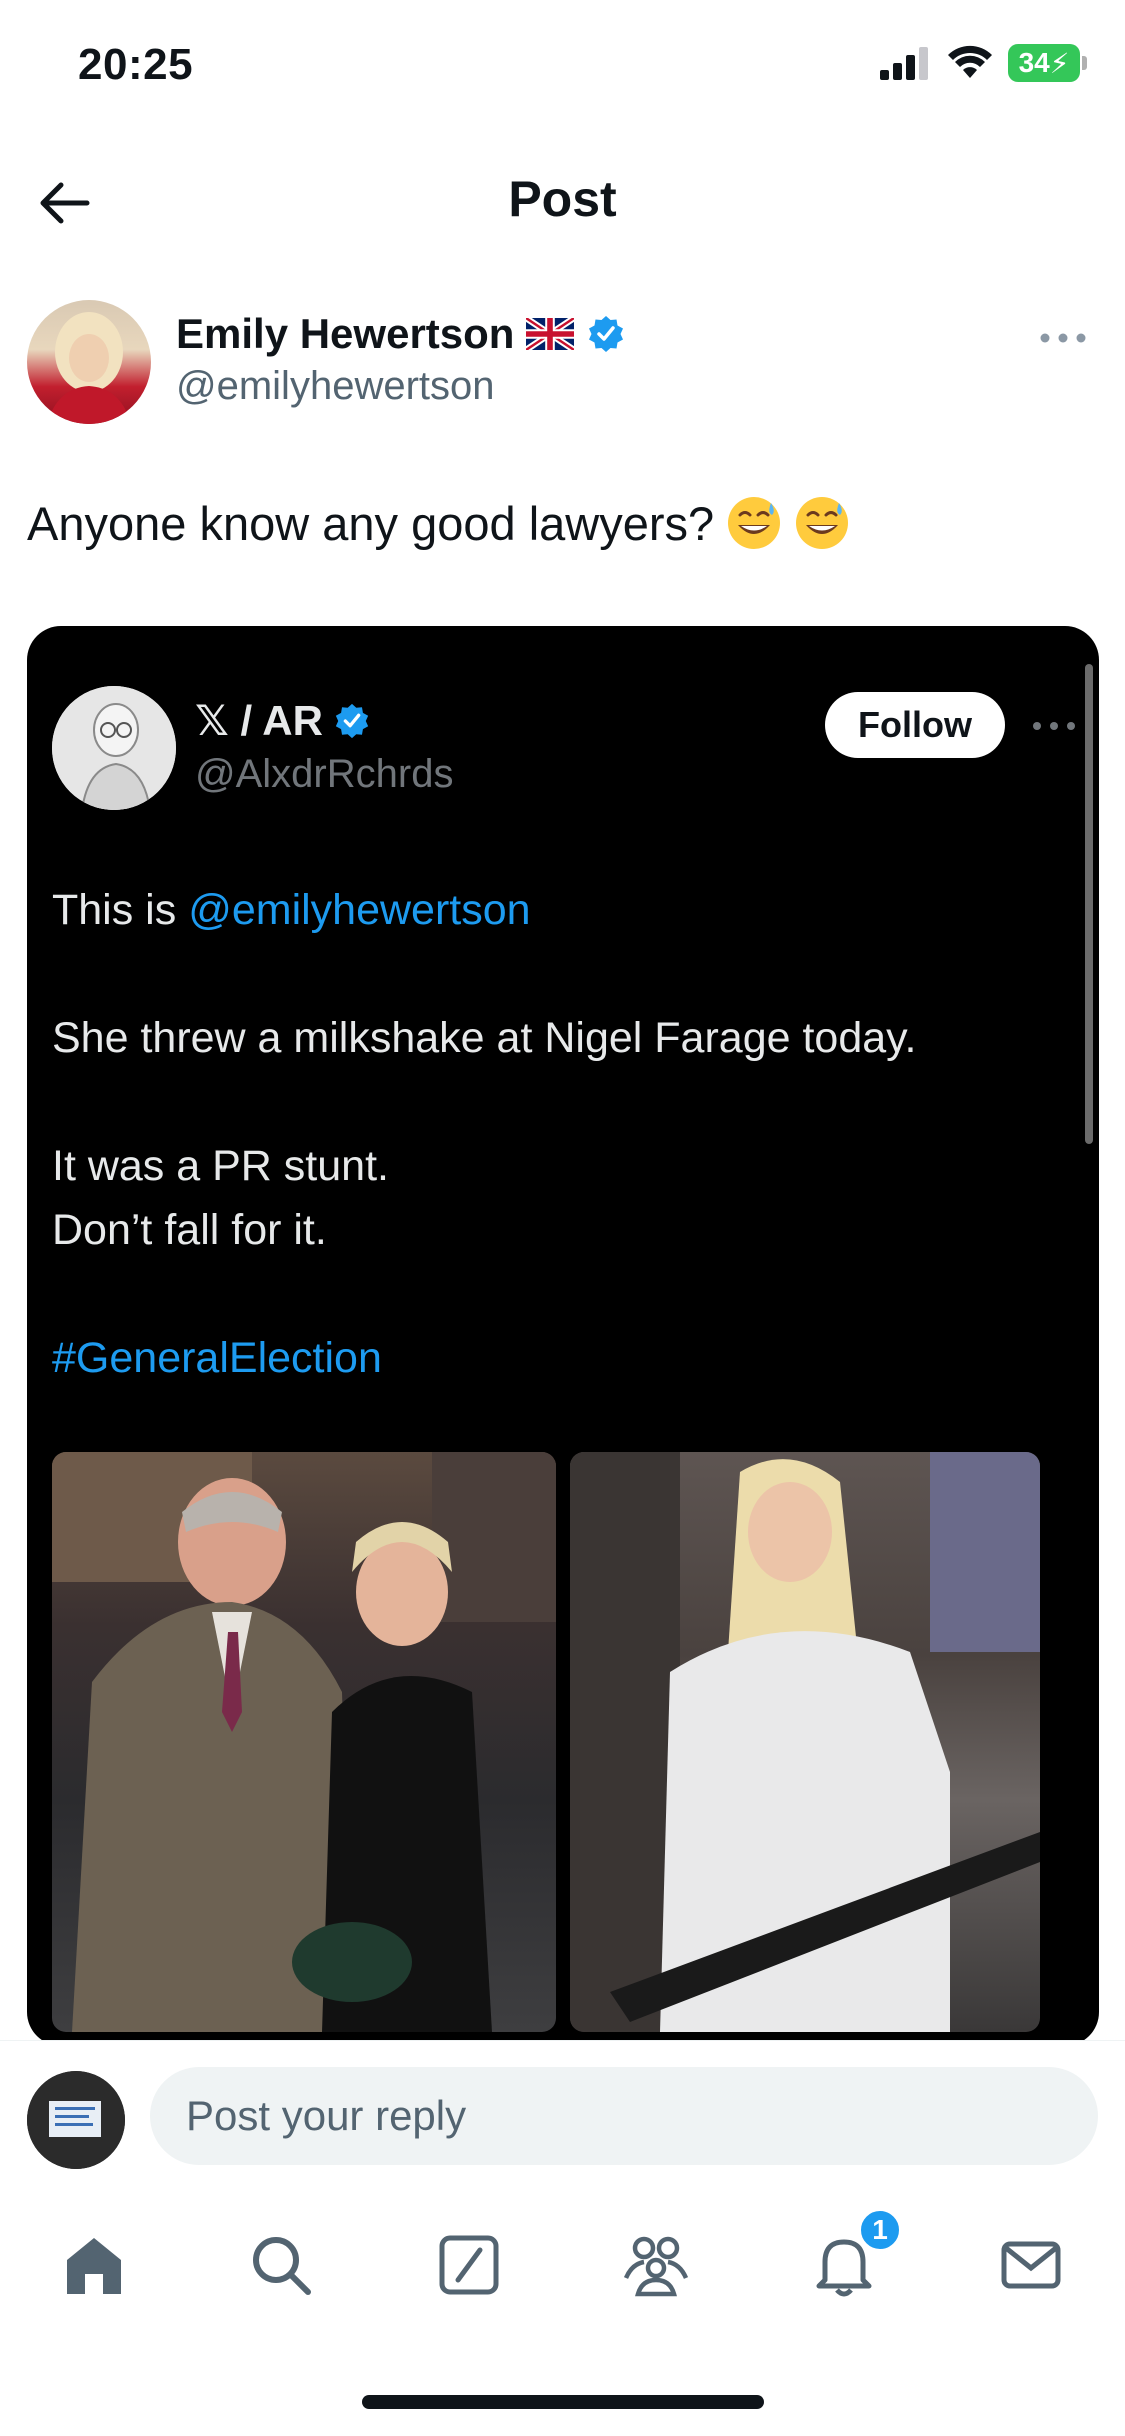 Image resolution: width=1125 pixels, height=2436 pixels. I want to click on tab-notifications: 1, so click(844, 2265).